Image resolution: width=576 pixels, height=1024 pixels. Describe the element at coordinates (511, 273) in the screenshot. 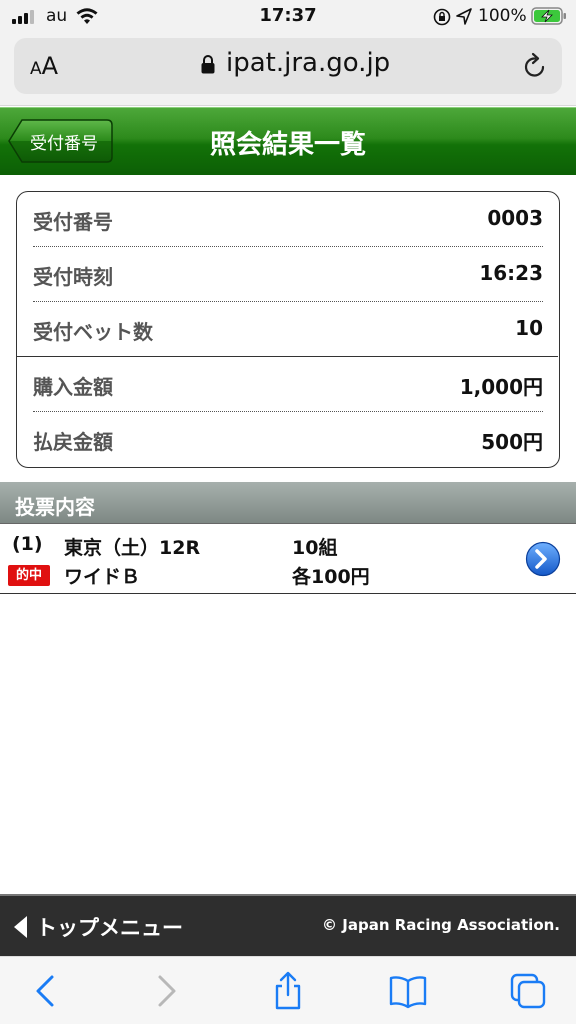

I see `summary-value: 16:23` at that location.